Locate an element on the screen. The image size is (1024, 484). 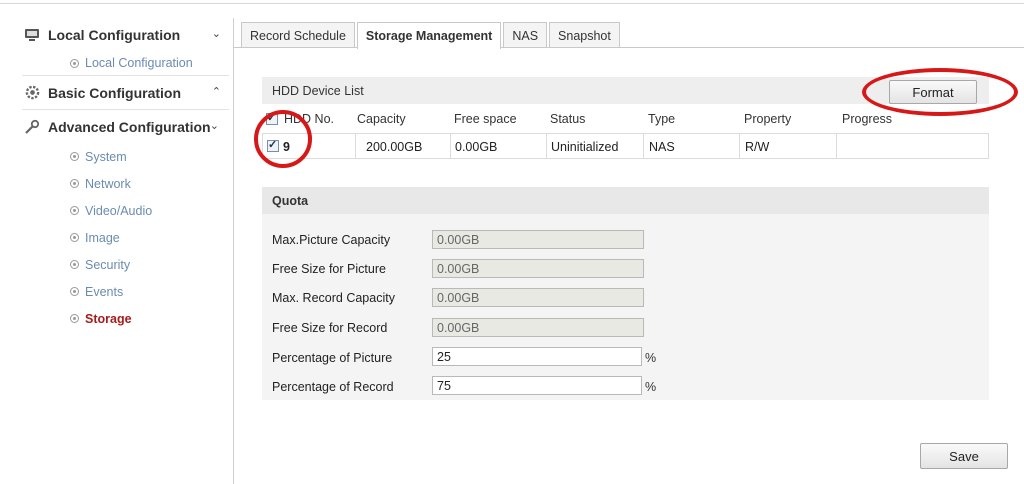
col-progress: Progress is located at coordinates (867, 119).